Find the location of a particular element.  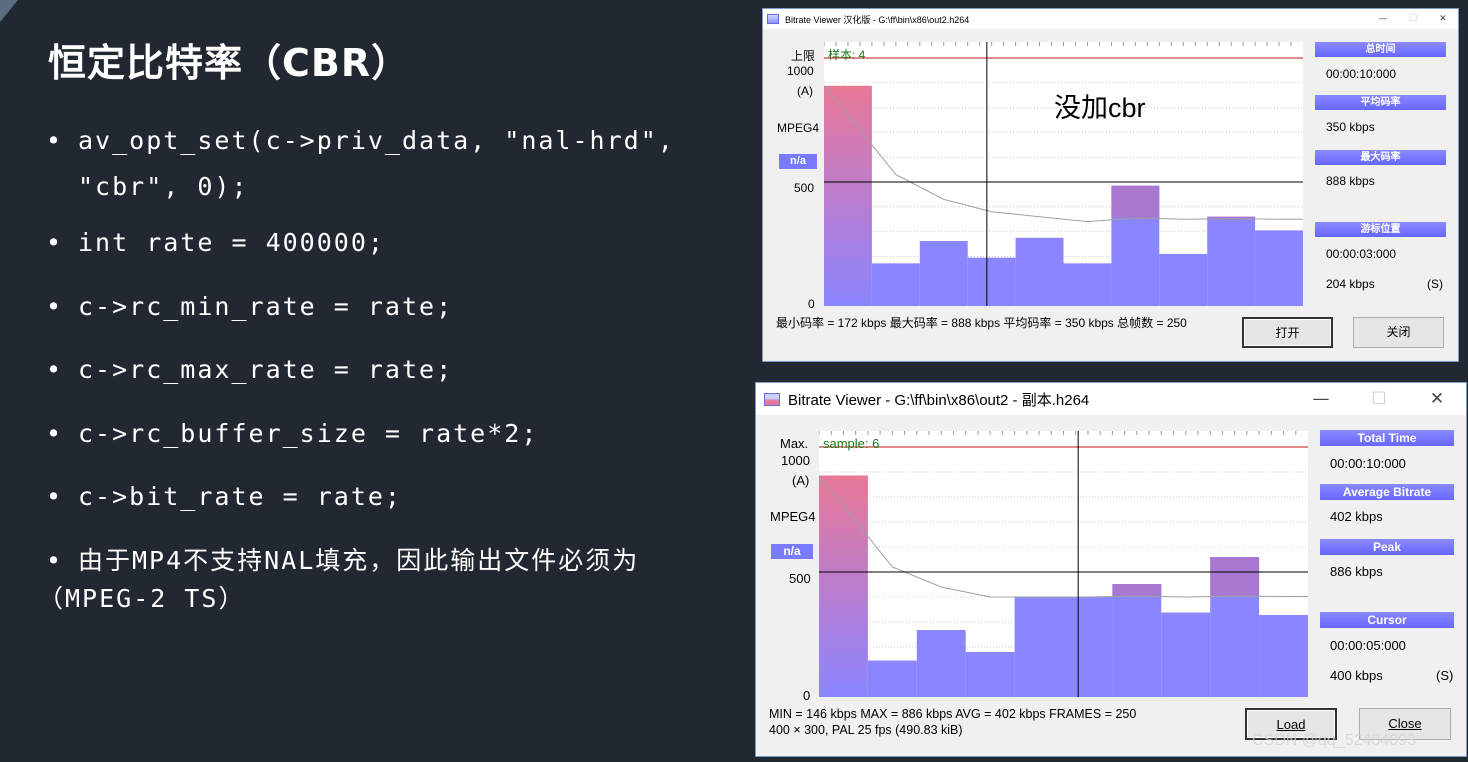

bitrate-plot: 样本: 4 is located at coordinates (1063, 174).